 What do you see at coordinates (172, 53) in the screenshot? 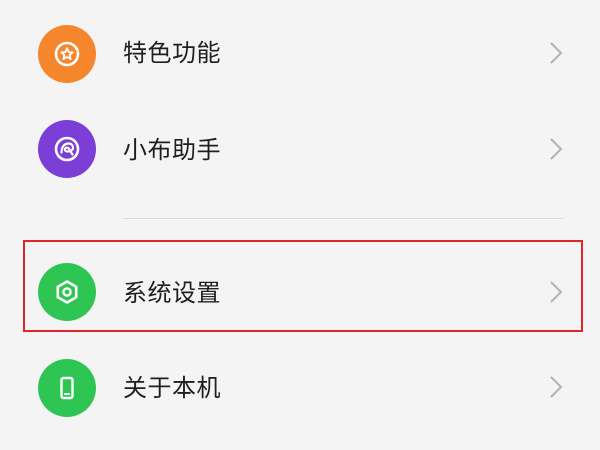
I see `menu-item-label: 特色功能` at bounding box center [172, 53].